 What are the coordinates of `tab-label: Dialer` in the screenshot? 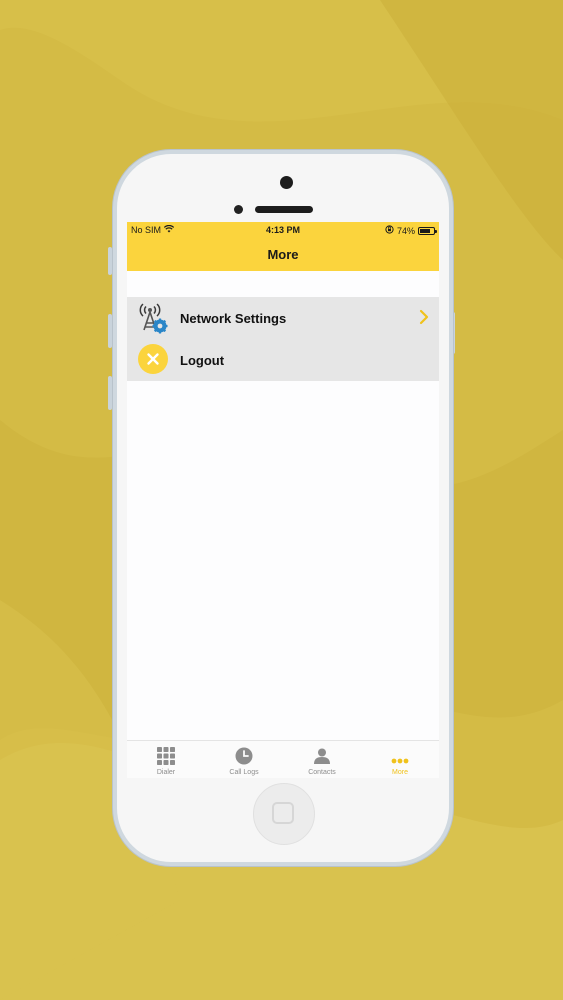 It's located at (166, 772).